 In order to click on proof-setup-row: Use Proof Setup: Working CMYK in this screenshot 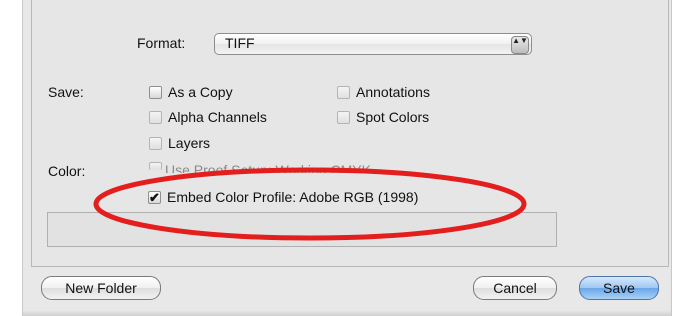, I will do `click(268, 167)`.